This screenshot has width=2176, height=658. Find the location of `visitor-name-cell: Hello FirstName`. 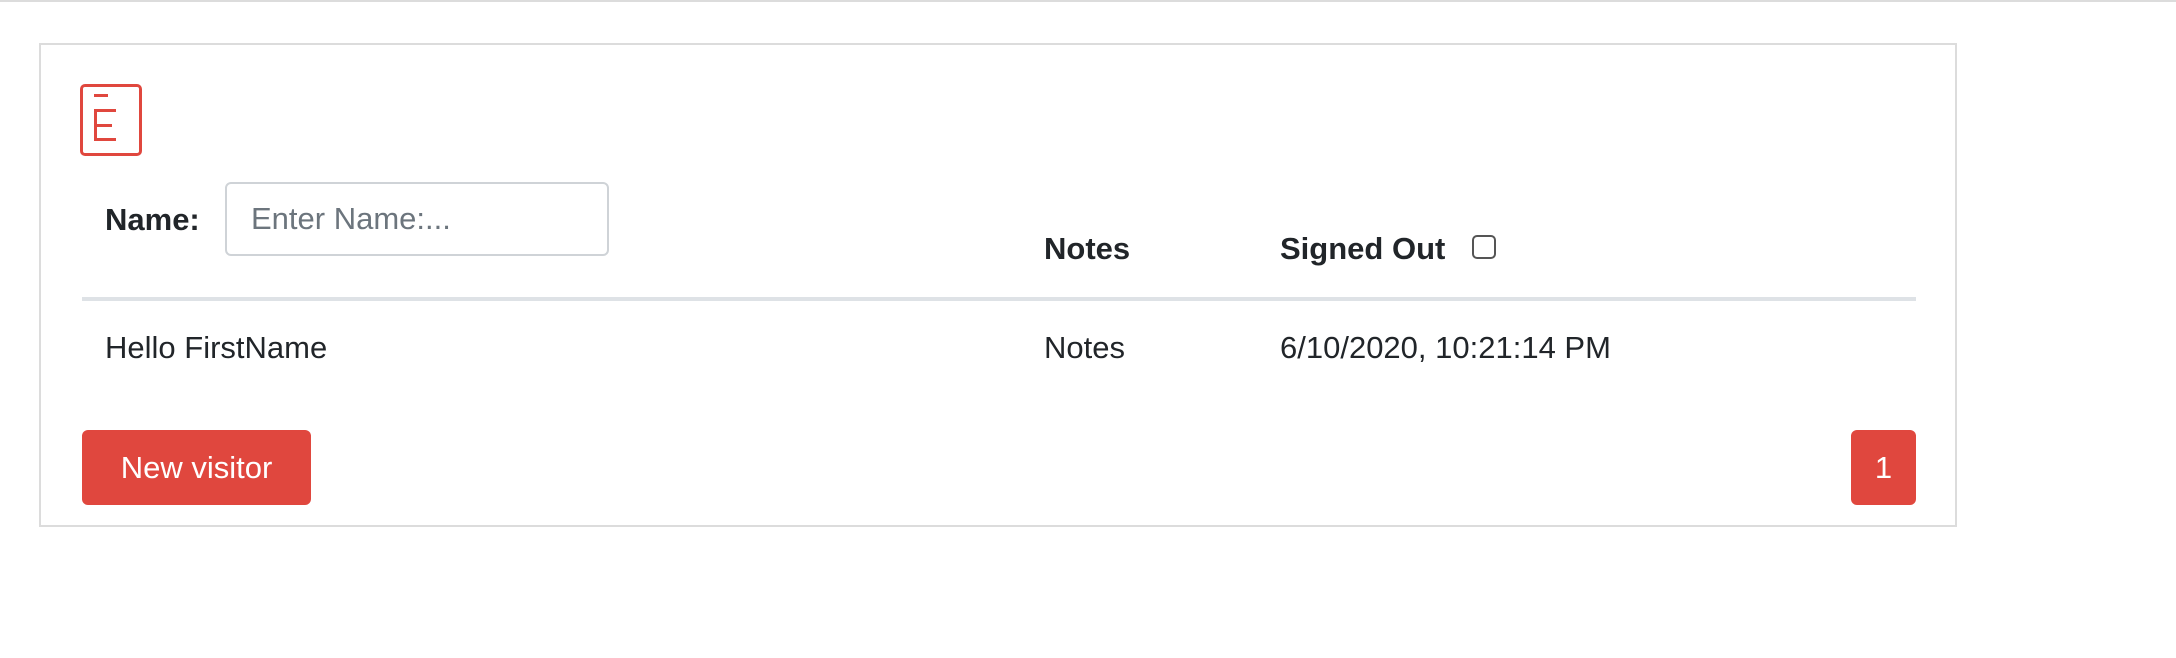

visitor-name-cell: Hello FirstName is located at coordinates (216, 347).